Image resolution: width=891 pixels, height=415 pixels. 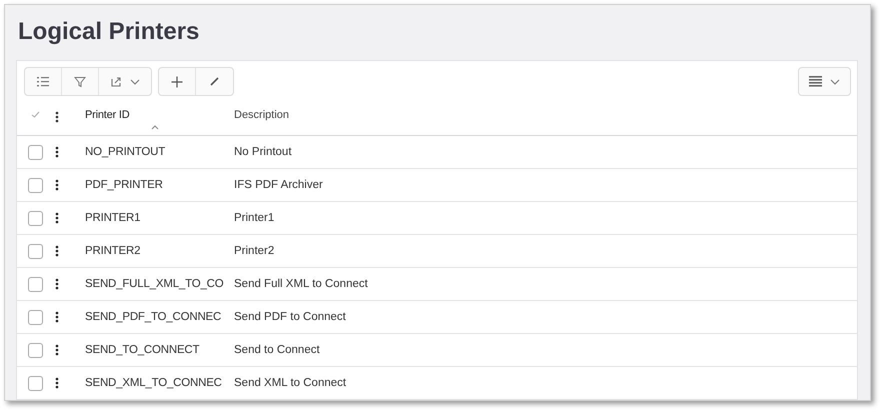 What do you see at coordinates (109, 32) in the screenshot?
I see `page-title: Logical Printers` at bounding box center [109, 32].